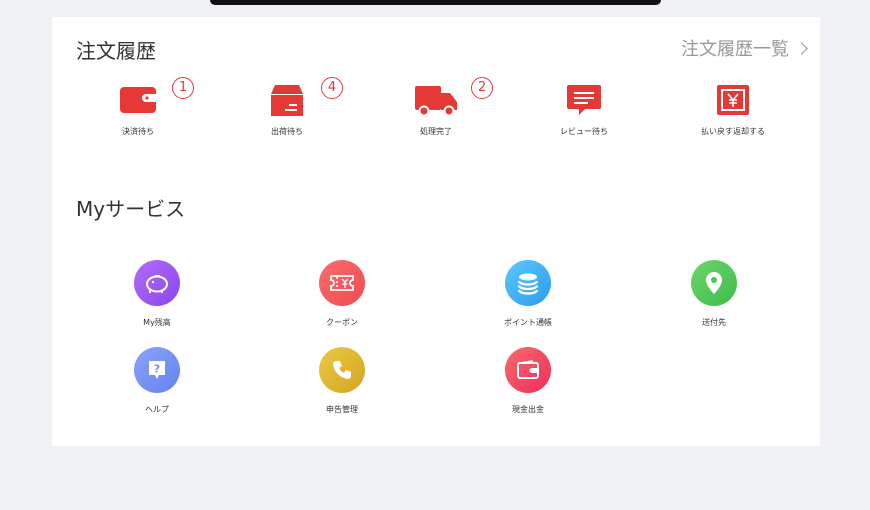 The width and height of the screenshot is (870, 510). I want to click on service-label: ポイント通帳, so click(528, 322).